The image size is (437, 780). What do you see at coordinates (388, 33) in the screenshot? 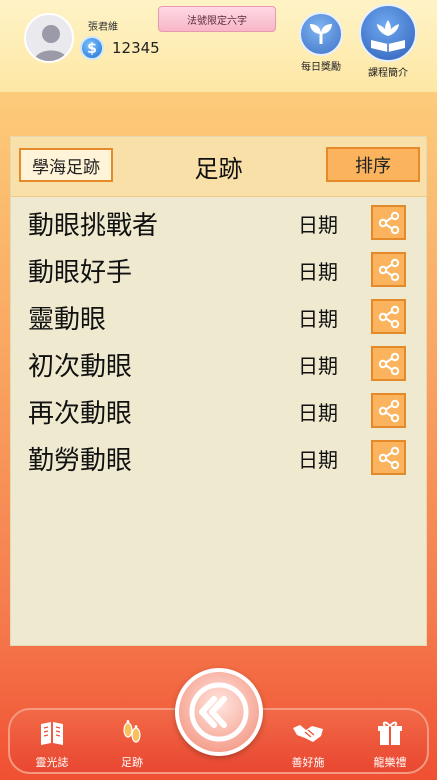
I see `open-book-lotus-icon` at bounding box center [388, 33].